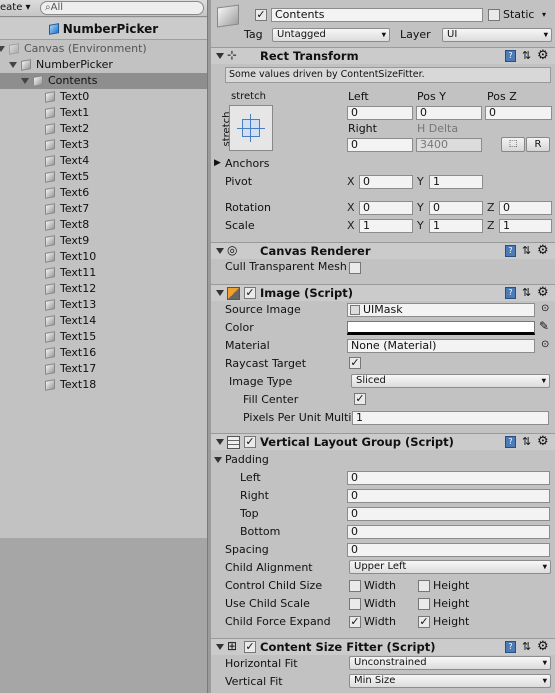 Image resolution: width=555 pixels, height=693 pixels. What do you see at coordinates (456, 208) in the screenshot?
I see `rot-y-field: 0` at bounding box center [456, 208].